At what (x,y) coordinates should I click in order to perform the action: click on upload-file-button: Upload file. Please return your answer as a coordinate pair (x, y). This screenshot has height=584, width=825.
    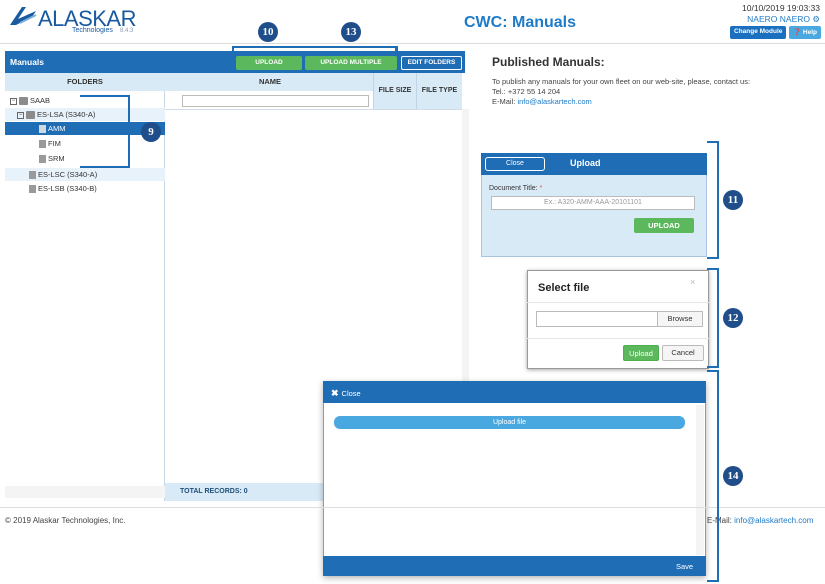
    Looking at the image, I should click on (509, 422).